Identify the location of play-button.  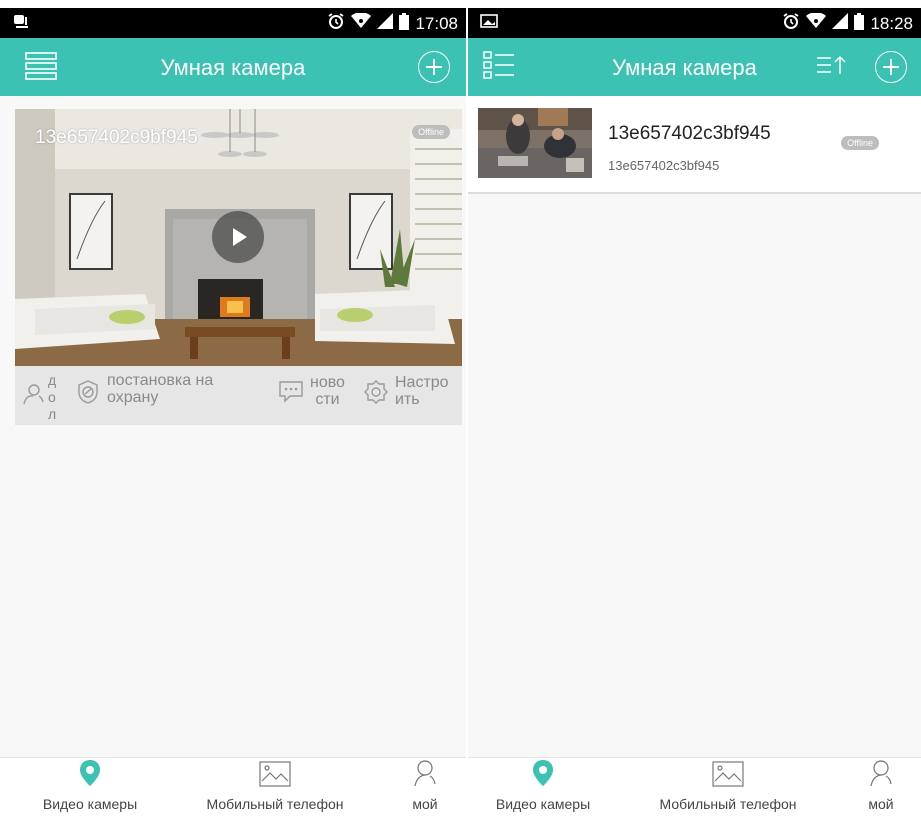
(238, 237).